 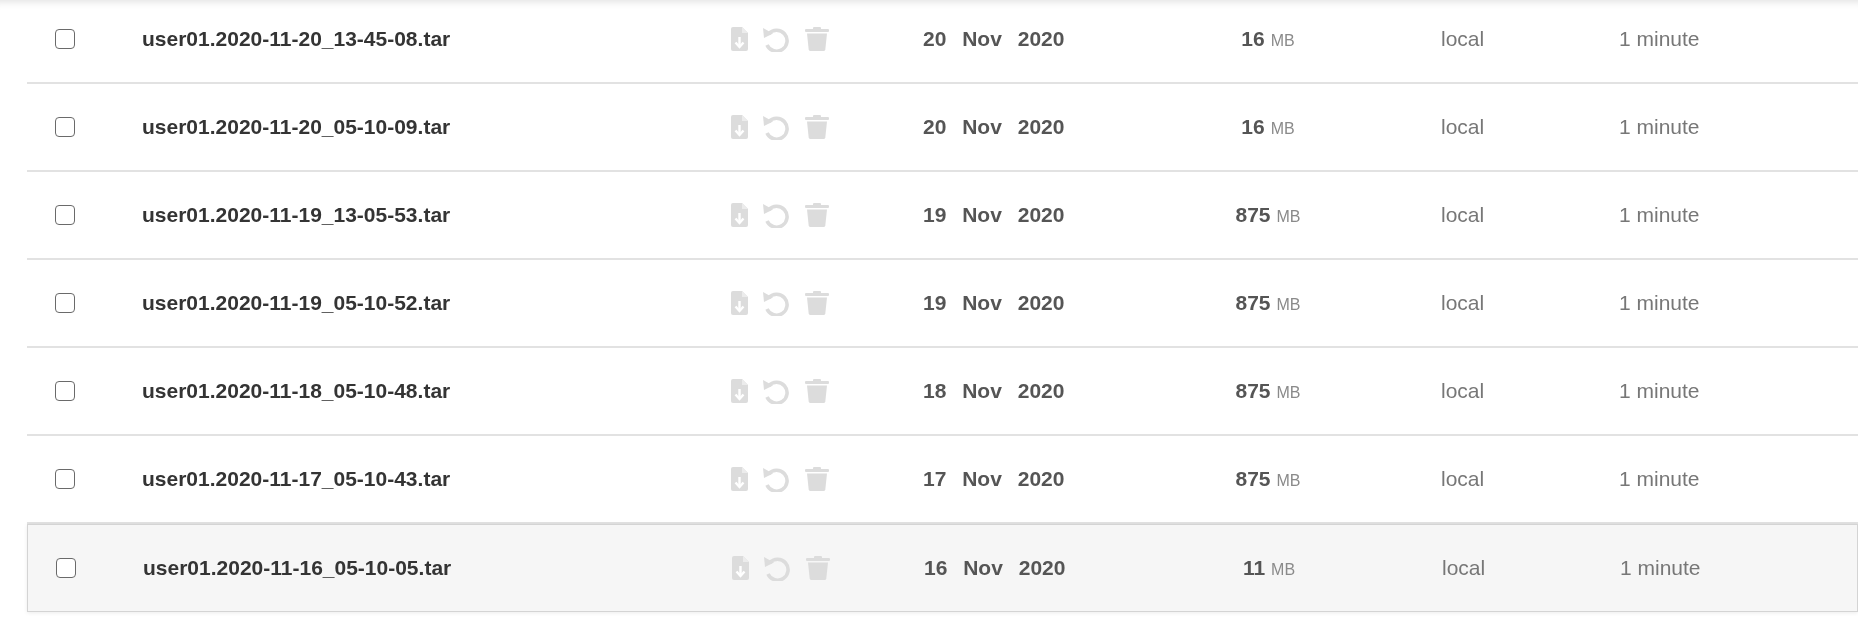 What do you see at coordinates (1254, 568) in the screenshot?
I see `file-size: 11` at bounding box center [1254, 568].